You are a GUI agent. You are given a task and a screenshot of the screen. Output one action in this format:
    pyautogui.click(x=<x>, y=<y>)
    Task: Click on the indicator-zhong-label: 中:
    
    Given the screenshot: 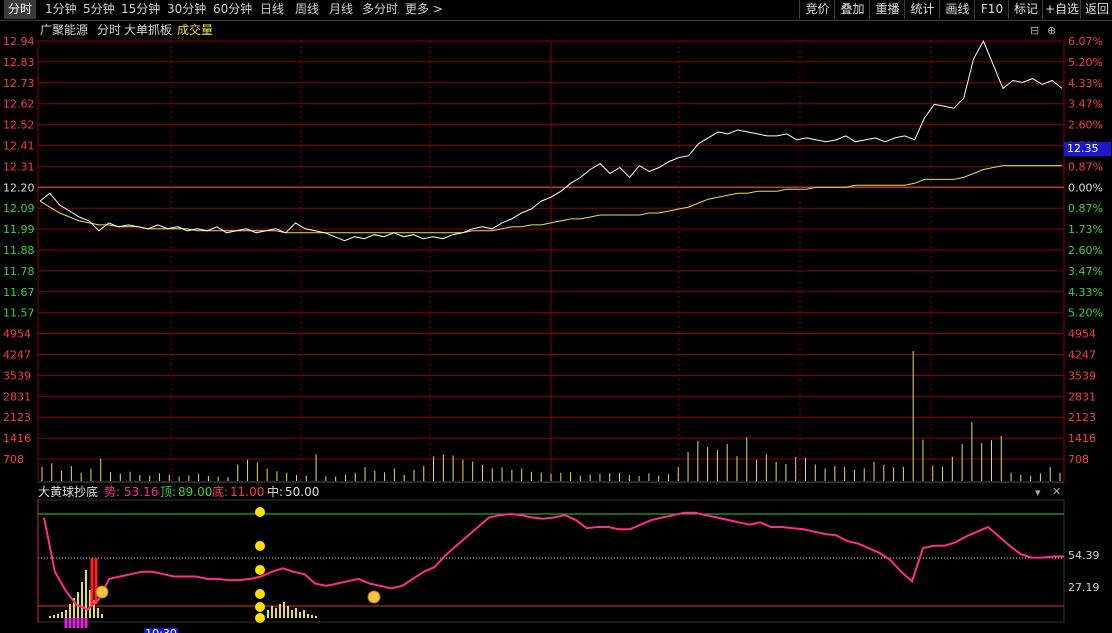 What is the action you would take?
    pyautogui.click(x=275, y=492)
    